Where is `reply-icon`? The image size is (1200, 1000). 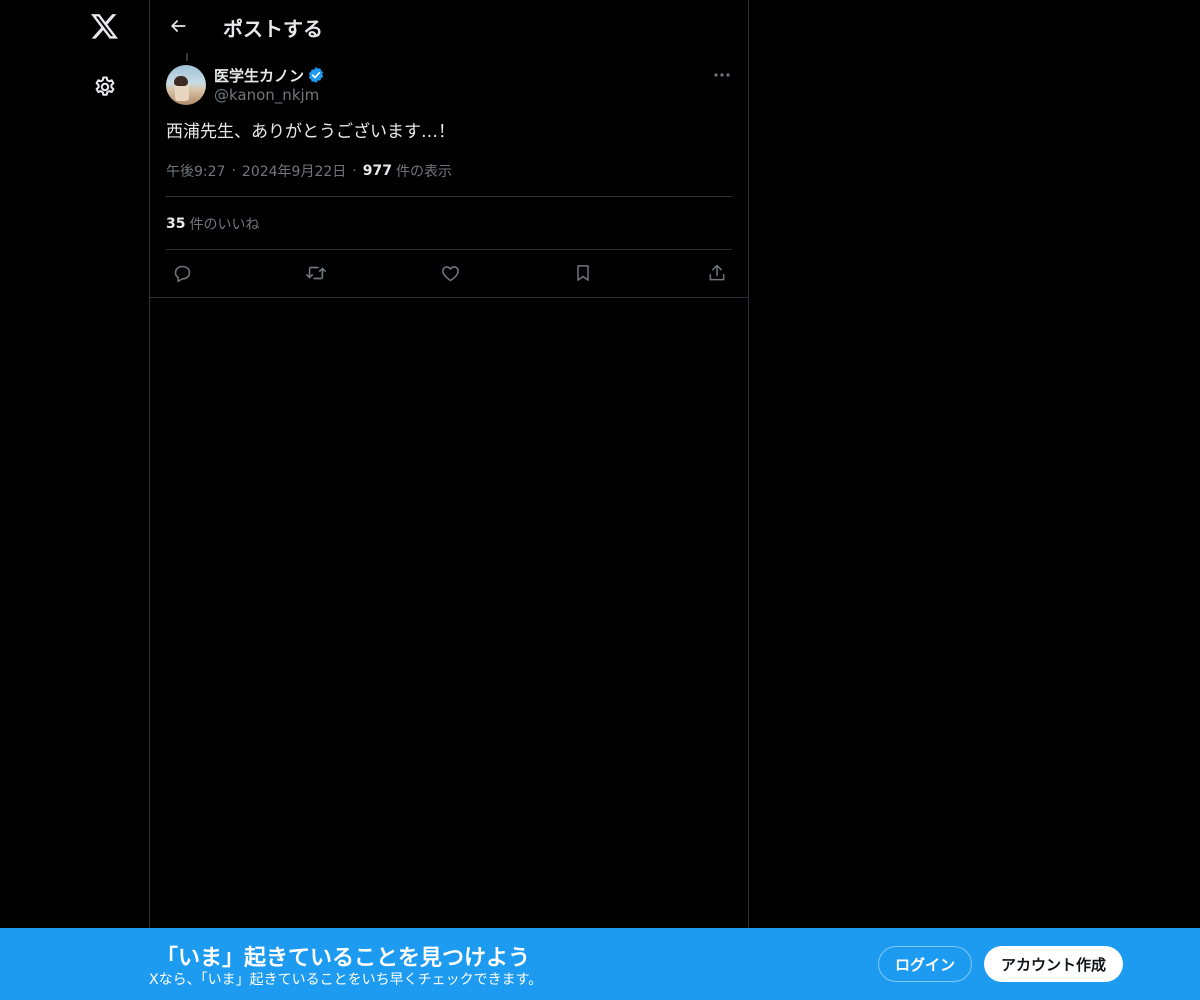
reply-icon is located at coordinates (182, 273).